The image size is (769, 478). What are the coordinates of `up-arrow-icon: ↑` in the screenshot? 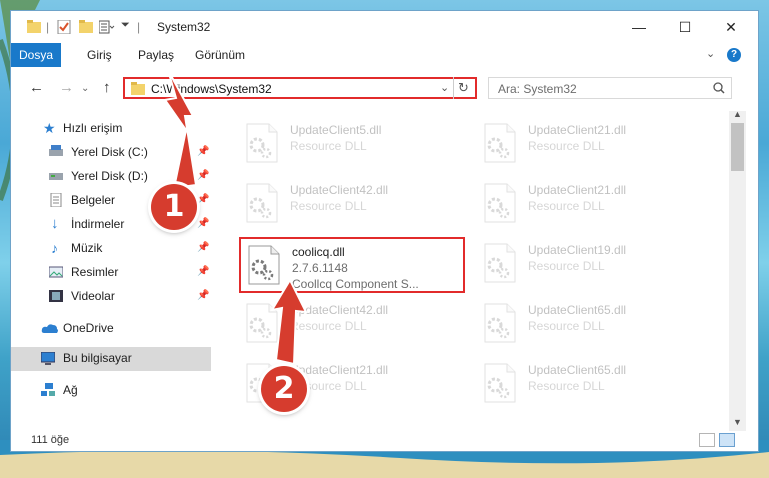 It's located at (107, 87).